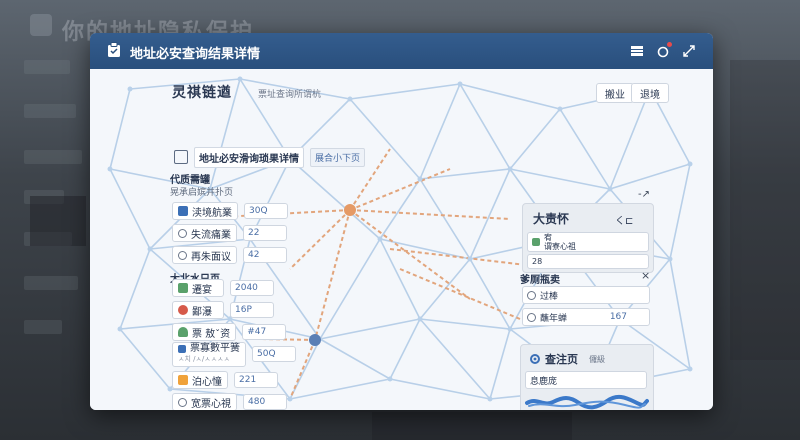  What do you see at coordinates (252, 288) in the screenshot?
I see `item-value: 2040` at bounding box center [252, 288].